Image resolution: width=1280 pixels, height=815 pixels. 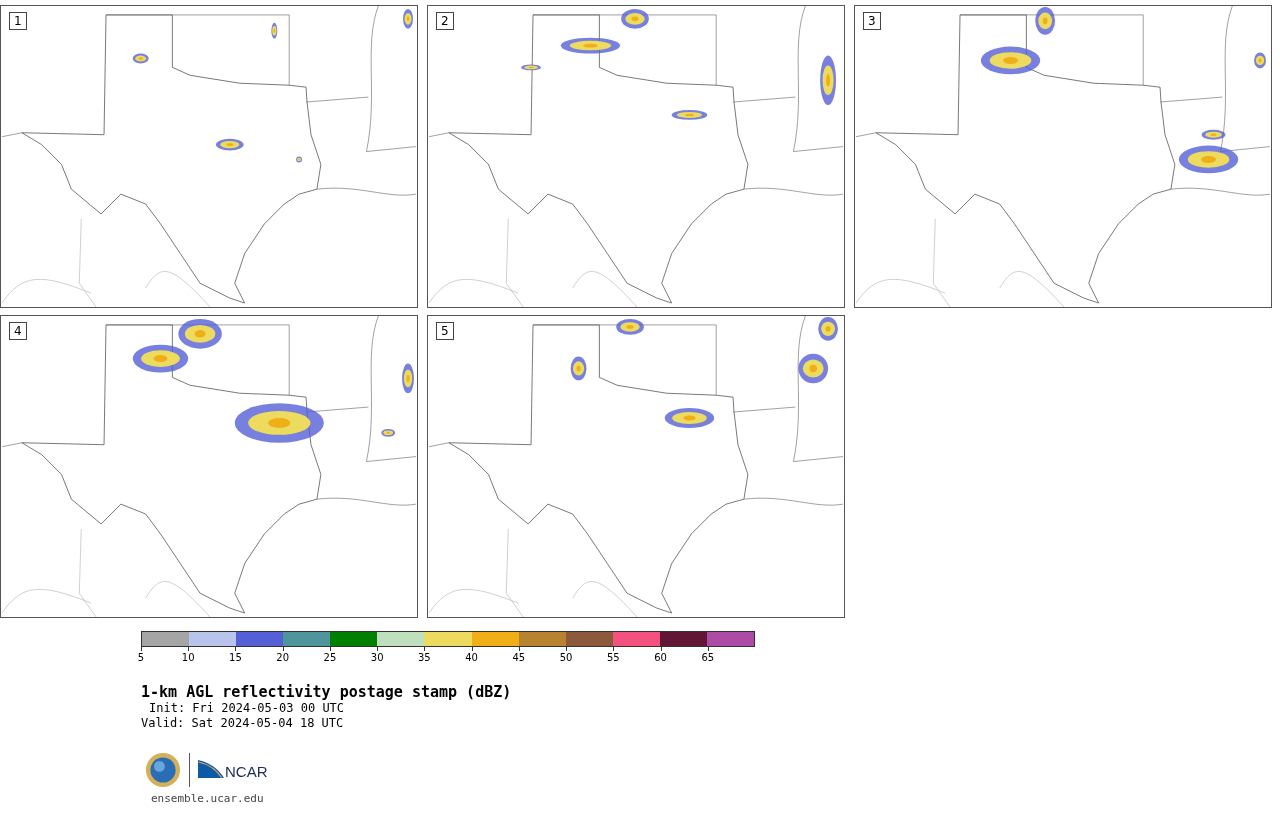 What do you see at coordinates (18, 331) in the screenshot?
I see `panel-number: 4` at bounding box center [18, 331].